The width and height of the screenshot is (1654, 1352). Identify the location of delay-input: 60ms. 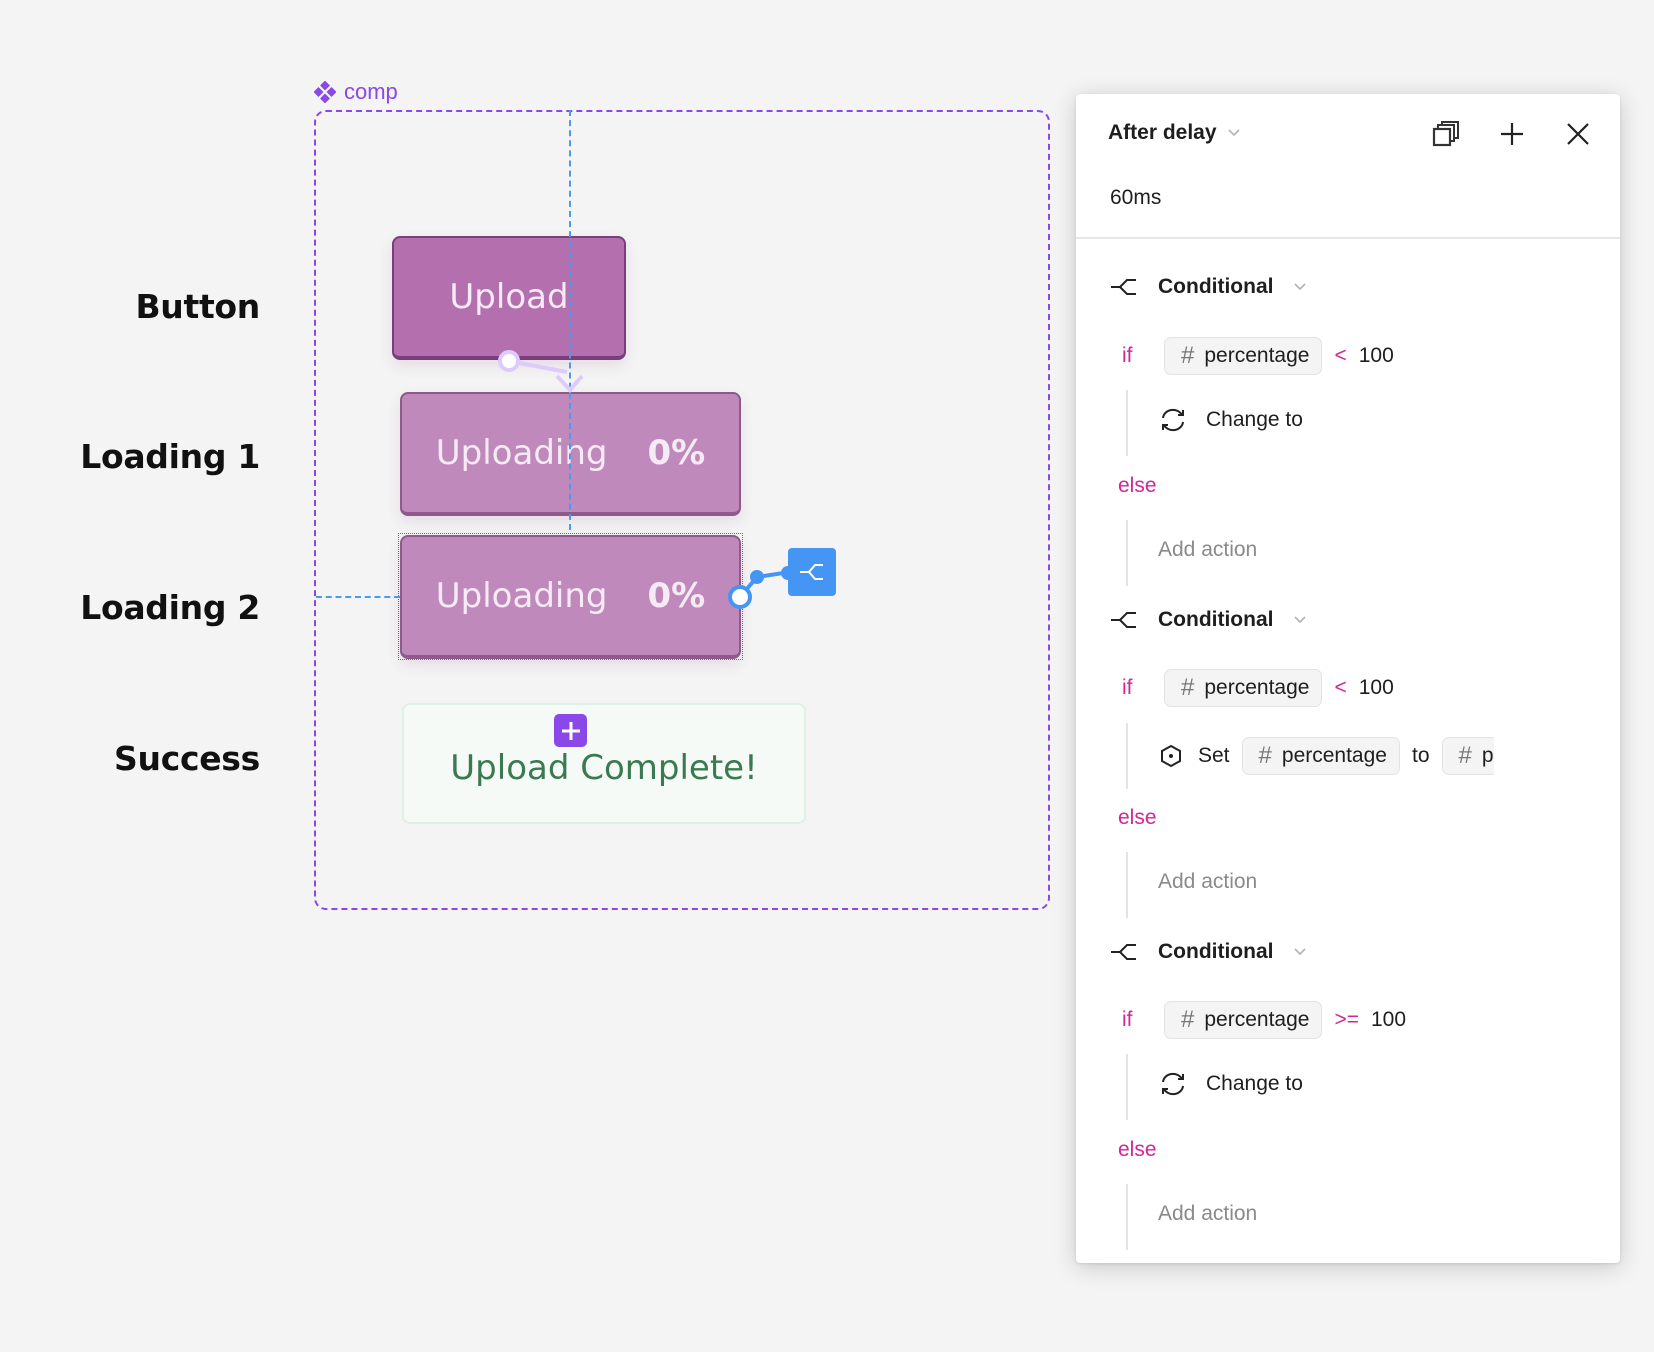
(1135, 198).